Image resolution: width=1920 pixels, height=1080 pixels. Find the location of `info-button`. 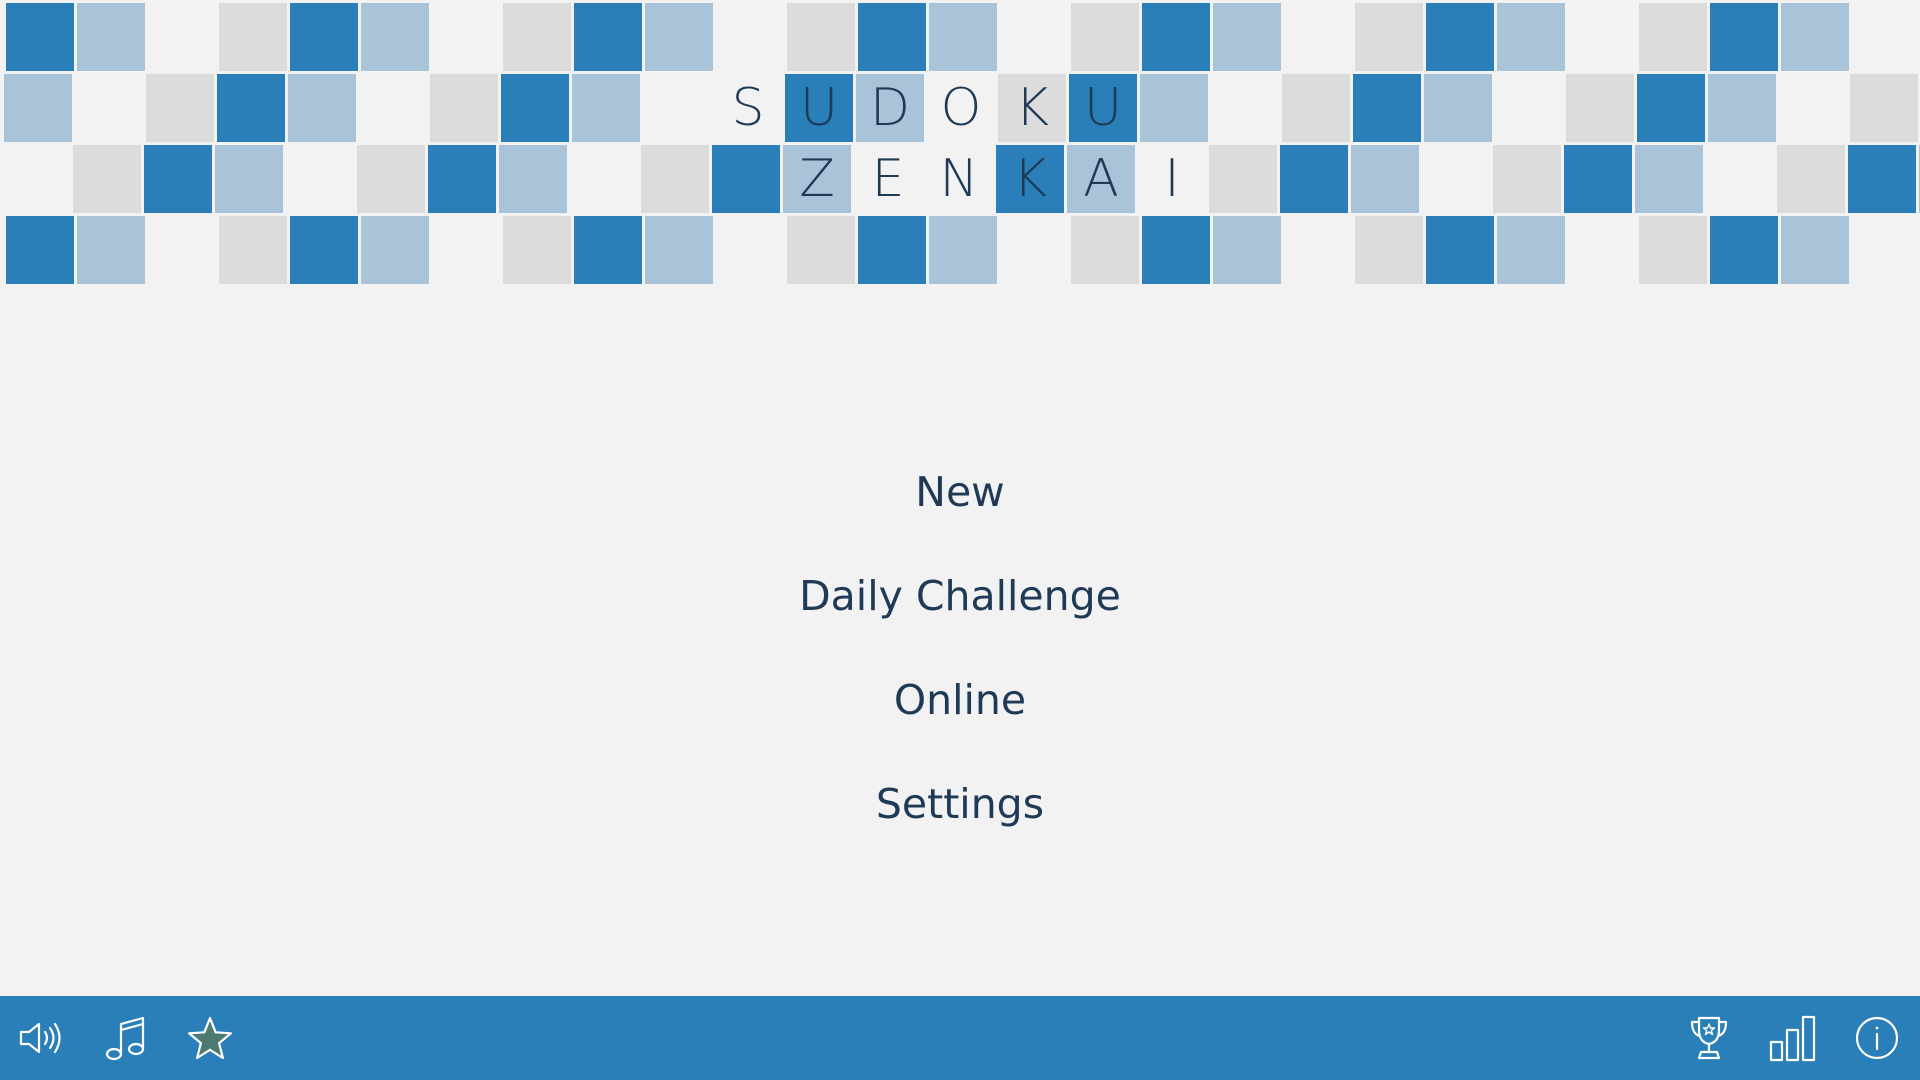

info-button is located at coordinates (1877, 1038).